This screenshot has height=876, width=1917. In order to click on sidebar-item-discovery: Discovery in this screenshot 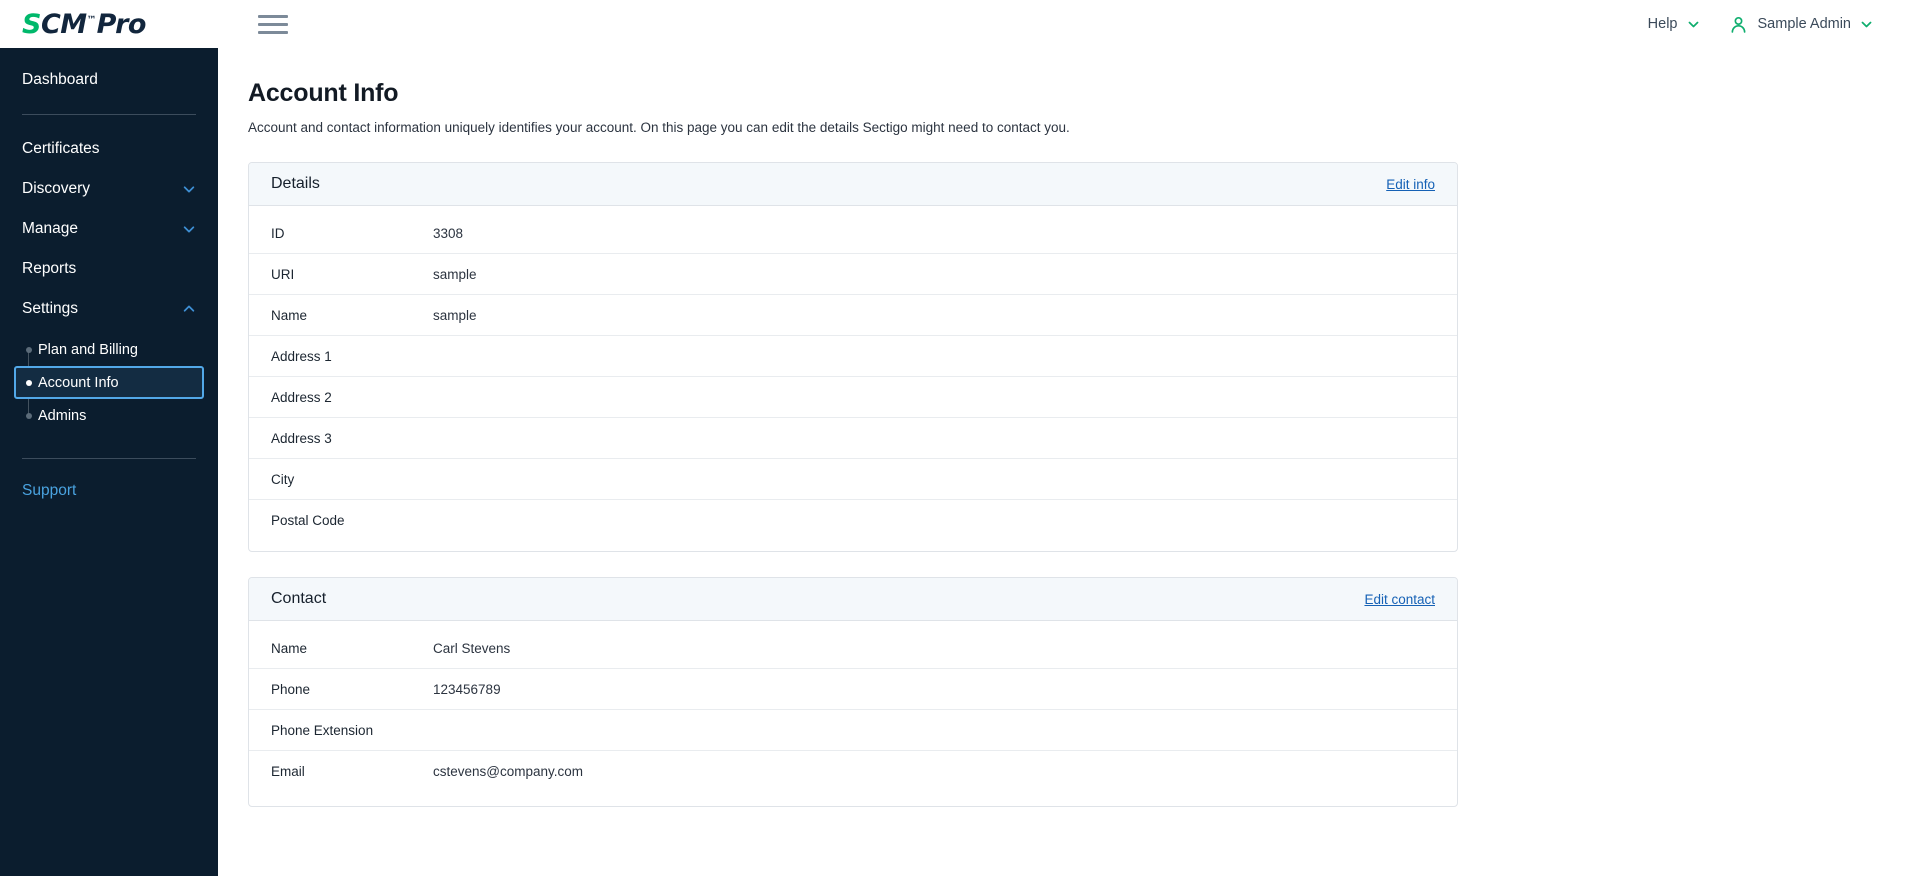, I will do `click(109, 189)`.